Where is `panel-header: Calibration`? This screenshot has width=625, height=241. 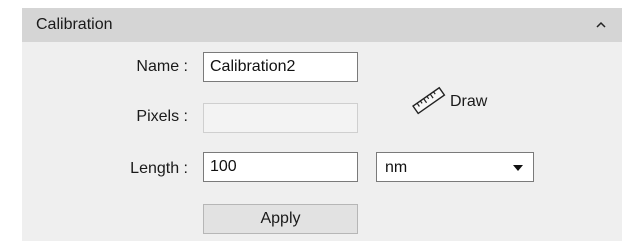
panel-header: Calibration is located at coordinates (322, 25).